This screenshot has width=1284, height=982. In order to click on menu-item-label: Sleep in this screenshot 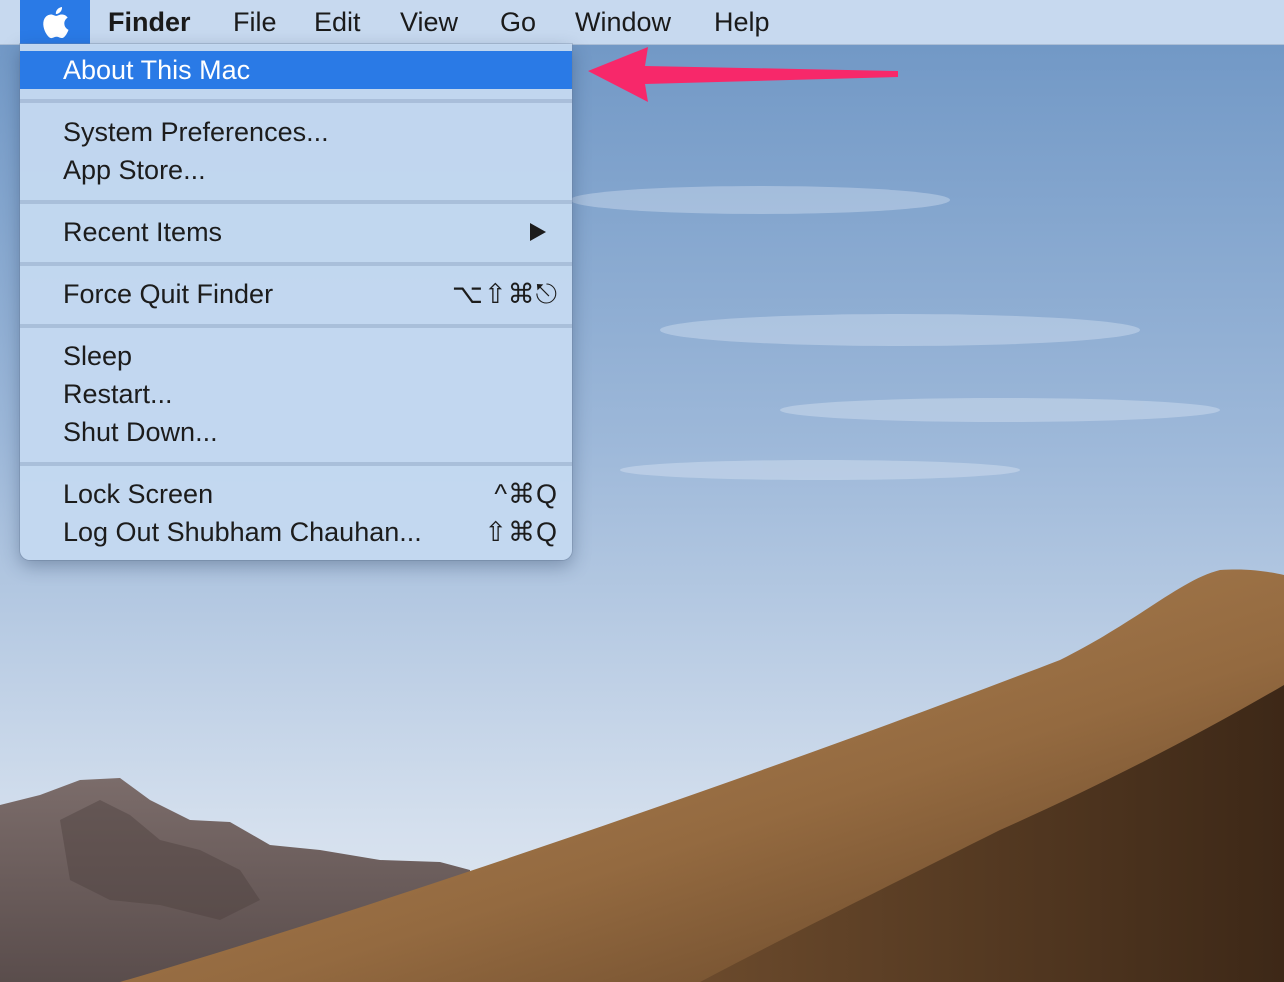, I will do `click(98, 356)`.